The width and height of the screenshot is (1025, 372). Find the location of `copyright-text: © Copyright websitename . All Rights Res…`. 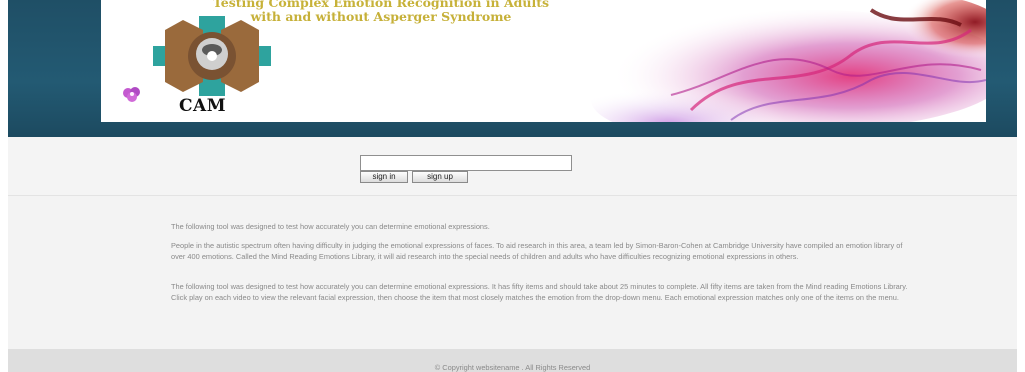

copyright-text: © Copyright websitename . All Rights Res… is located at coordinates (512, 367).